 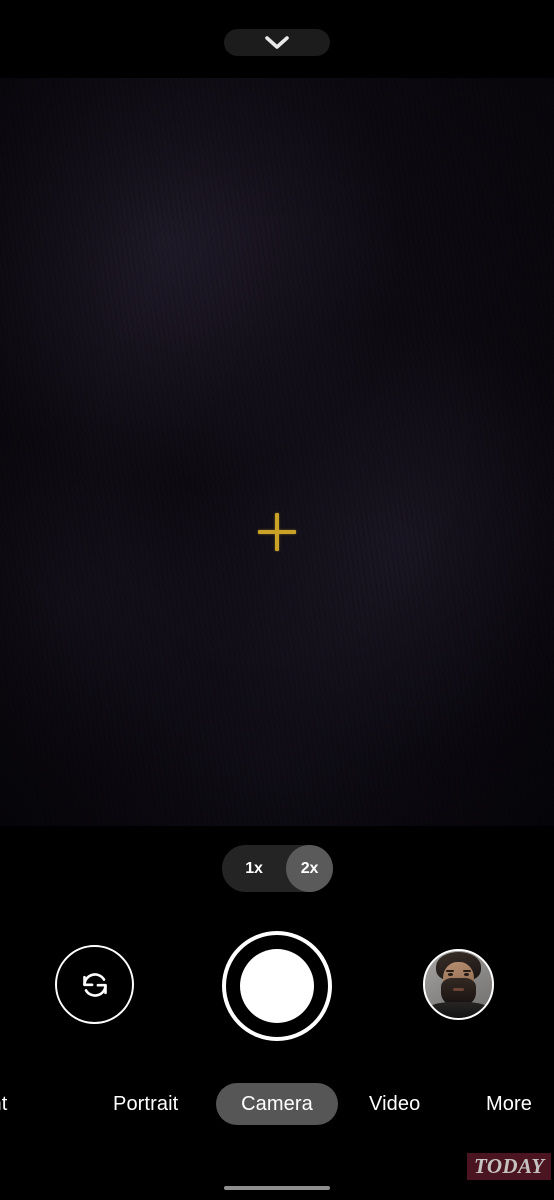 I want to click on top-bar, so click(x=277, y=39).